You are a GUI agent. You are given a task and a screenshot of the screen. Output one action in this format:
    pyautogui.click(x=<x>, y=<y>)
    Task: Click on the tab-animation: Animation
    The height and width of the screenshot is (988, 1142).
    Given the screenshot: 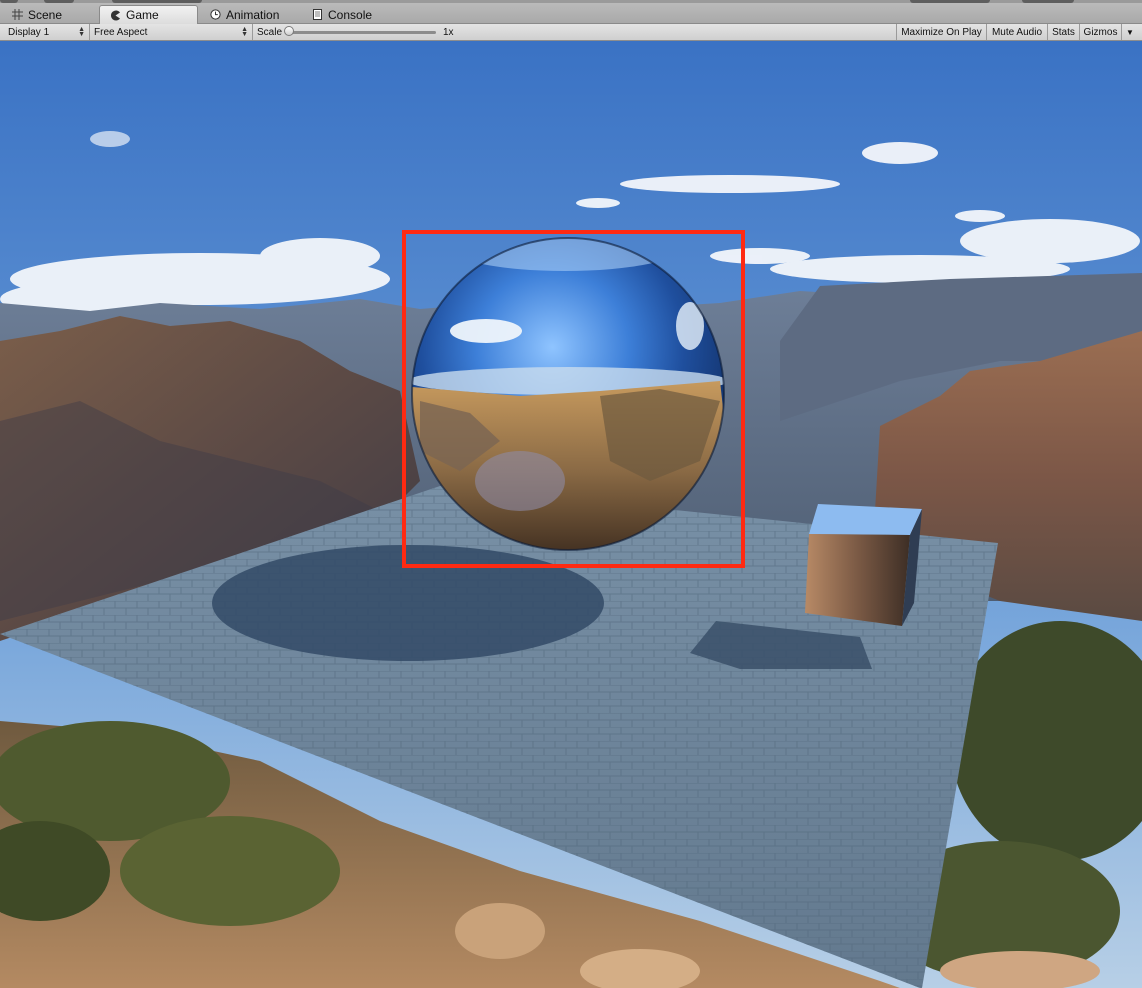 What is the action you would take?
    pyautogui.click(x=252, y=14)
    